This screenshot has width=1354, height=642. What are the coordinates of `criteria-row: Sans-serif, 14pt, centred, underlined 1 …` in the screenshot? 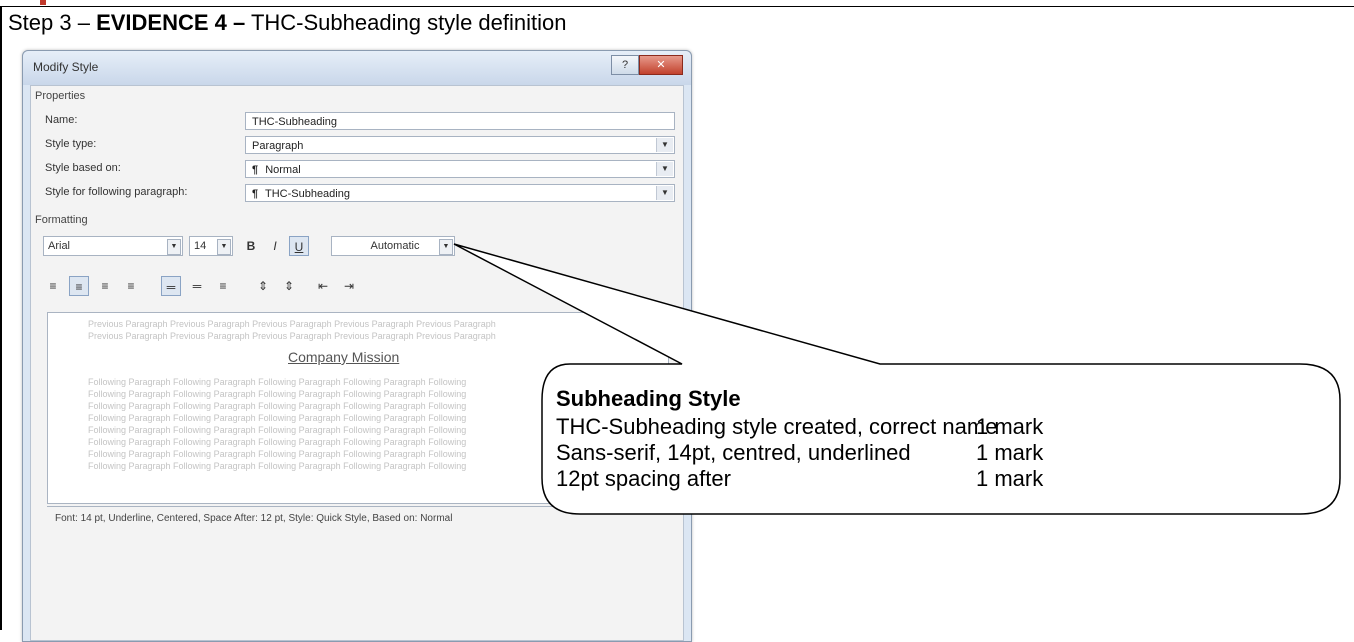 It's located at (816, 453).